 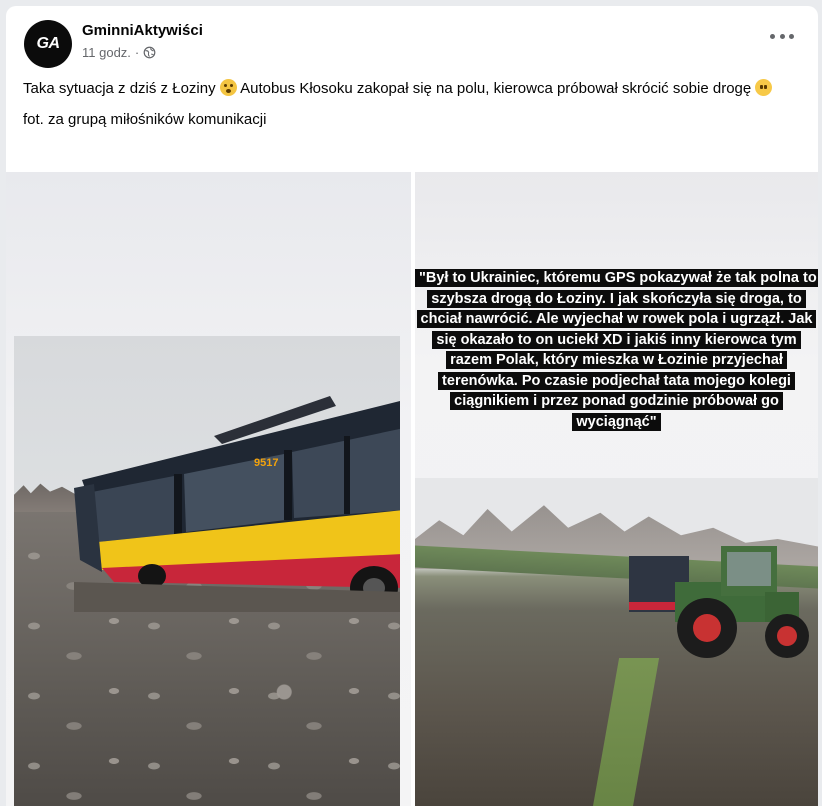 What do you see at coordinates (145, 119) in the screenshot?
I see `photo-credit: fot. za grupą miłośników komunikacji` at bounding box center [145, 119].